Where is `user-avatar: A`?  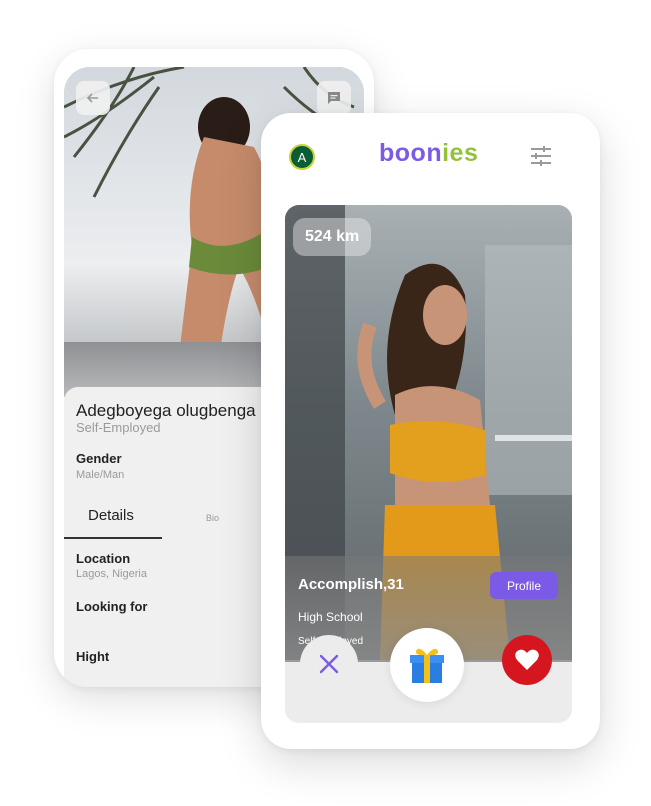
user-avatar: A is located at coordinates (302, 157).